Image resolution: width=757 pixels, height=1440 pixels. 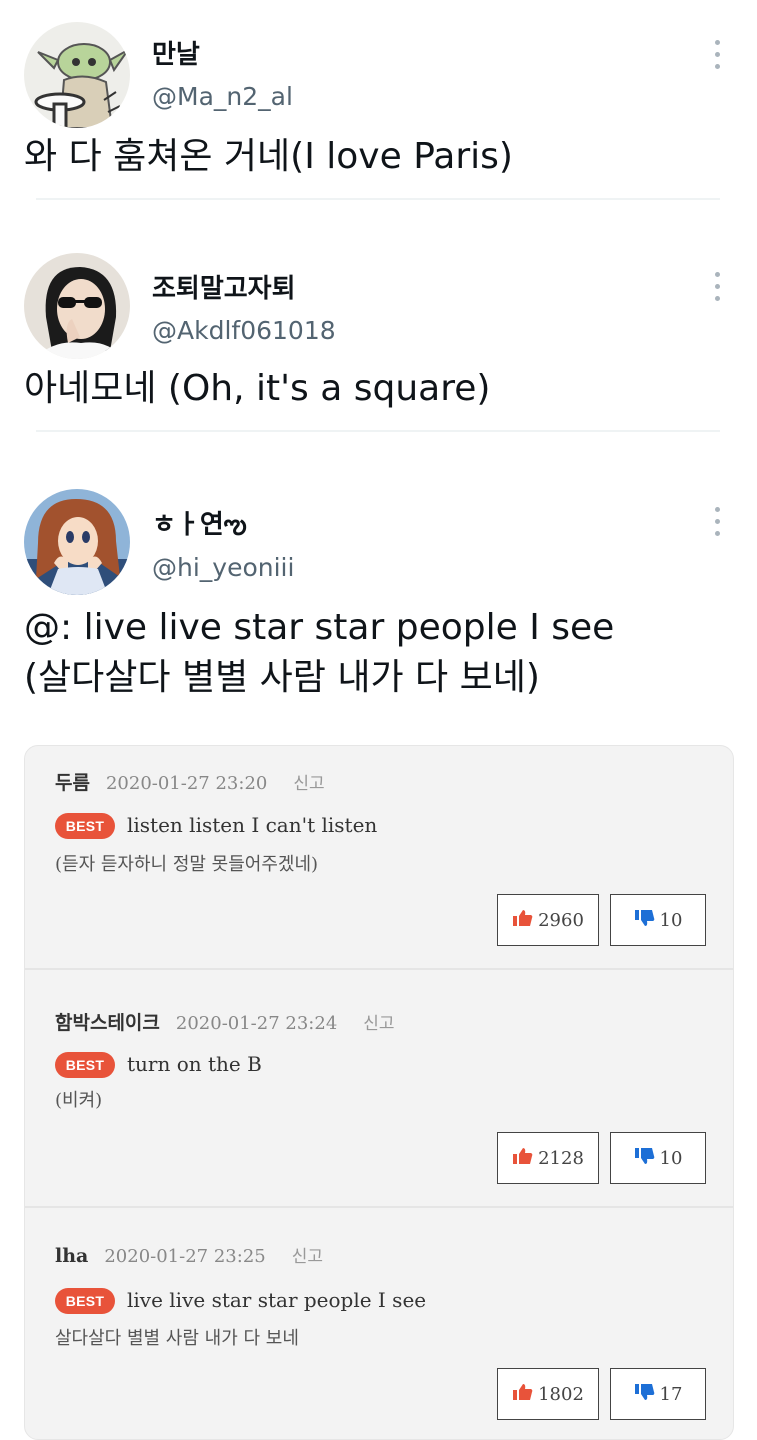 I want to click on tweet-text: 아네모네 (Oh, it's a square), so click(x=384, y=389).